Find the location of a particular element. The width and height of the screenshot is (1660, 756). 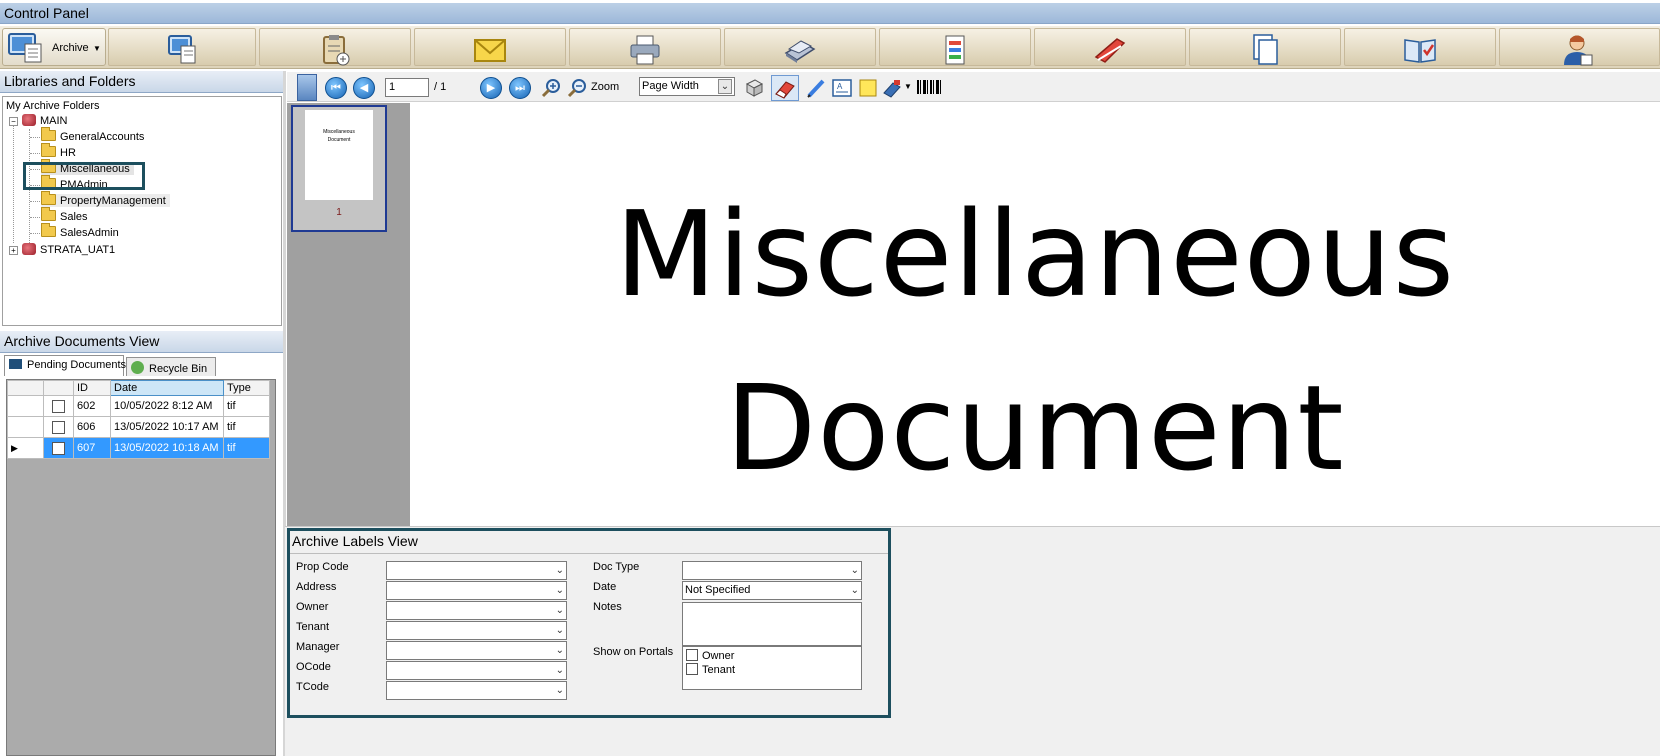

first-page-button: ⏮ is located at coordinates (336, 88).